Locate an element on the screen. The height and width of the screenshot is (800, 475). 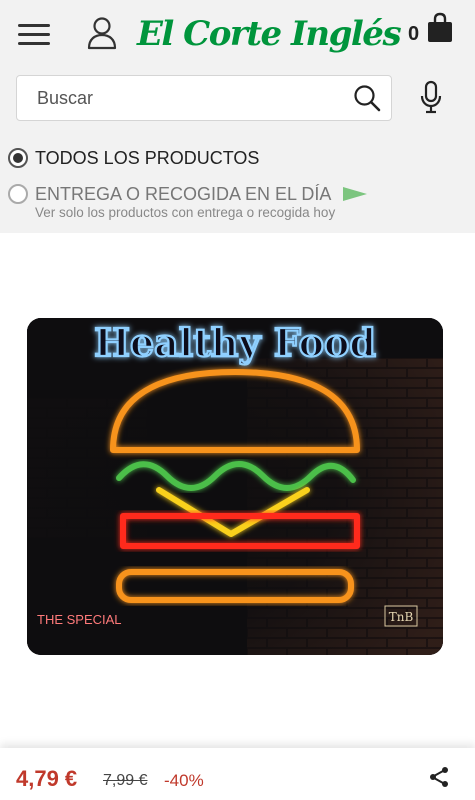
discount-badge: -40% is located at coordinates (184, 780).